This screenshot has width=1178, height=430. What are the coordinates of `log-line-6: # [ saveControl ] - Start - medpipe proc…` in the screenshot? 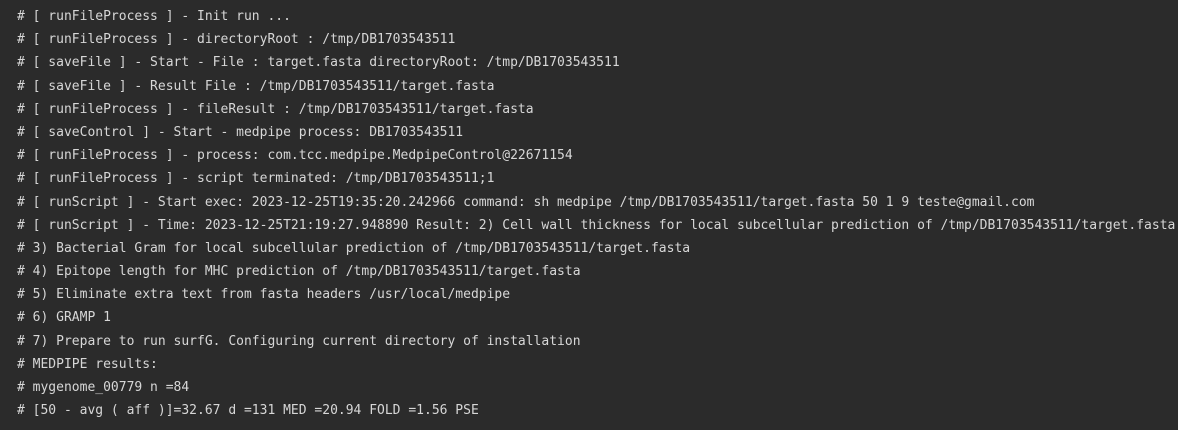 It's located at (240, 132).